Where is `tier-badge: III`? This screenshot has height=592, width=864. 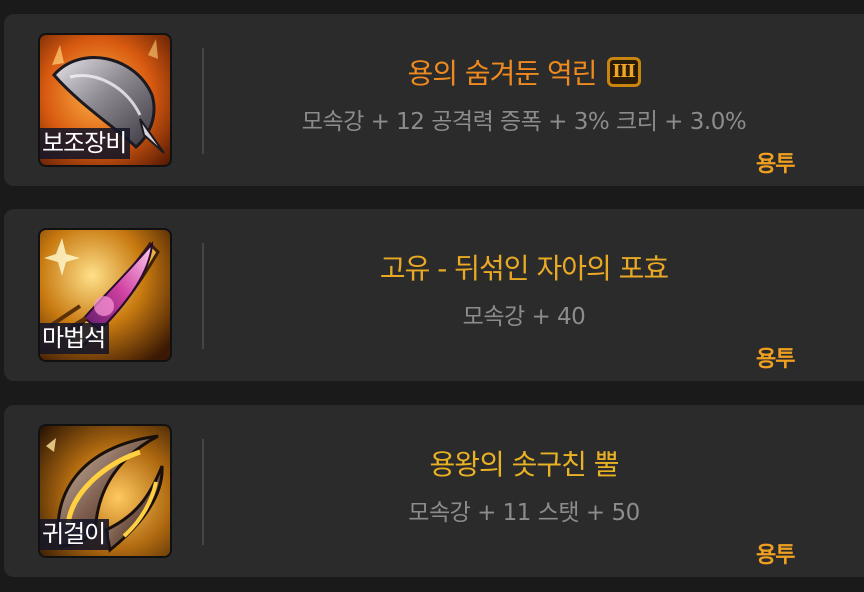 tier-badge: III is located at coordinates (623, 72).